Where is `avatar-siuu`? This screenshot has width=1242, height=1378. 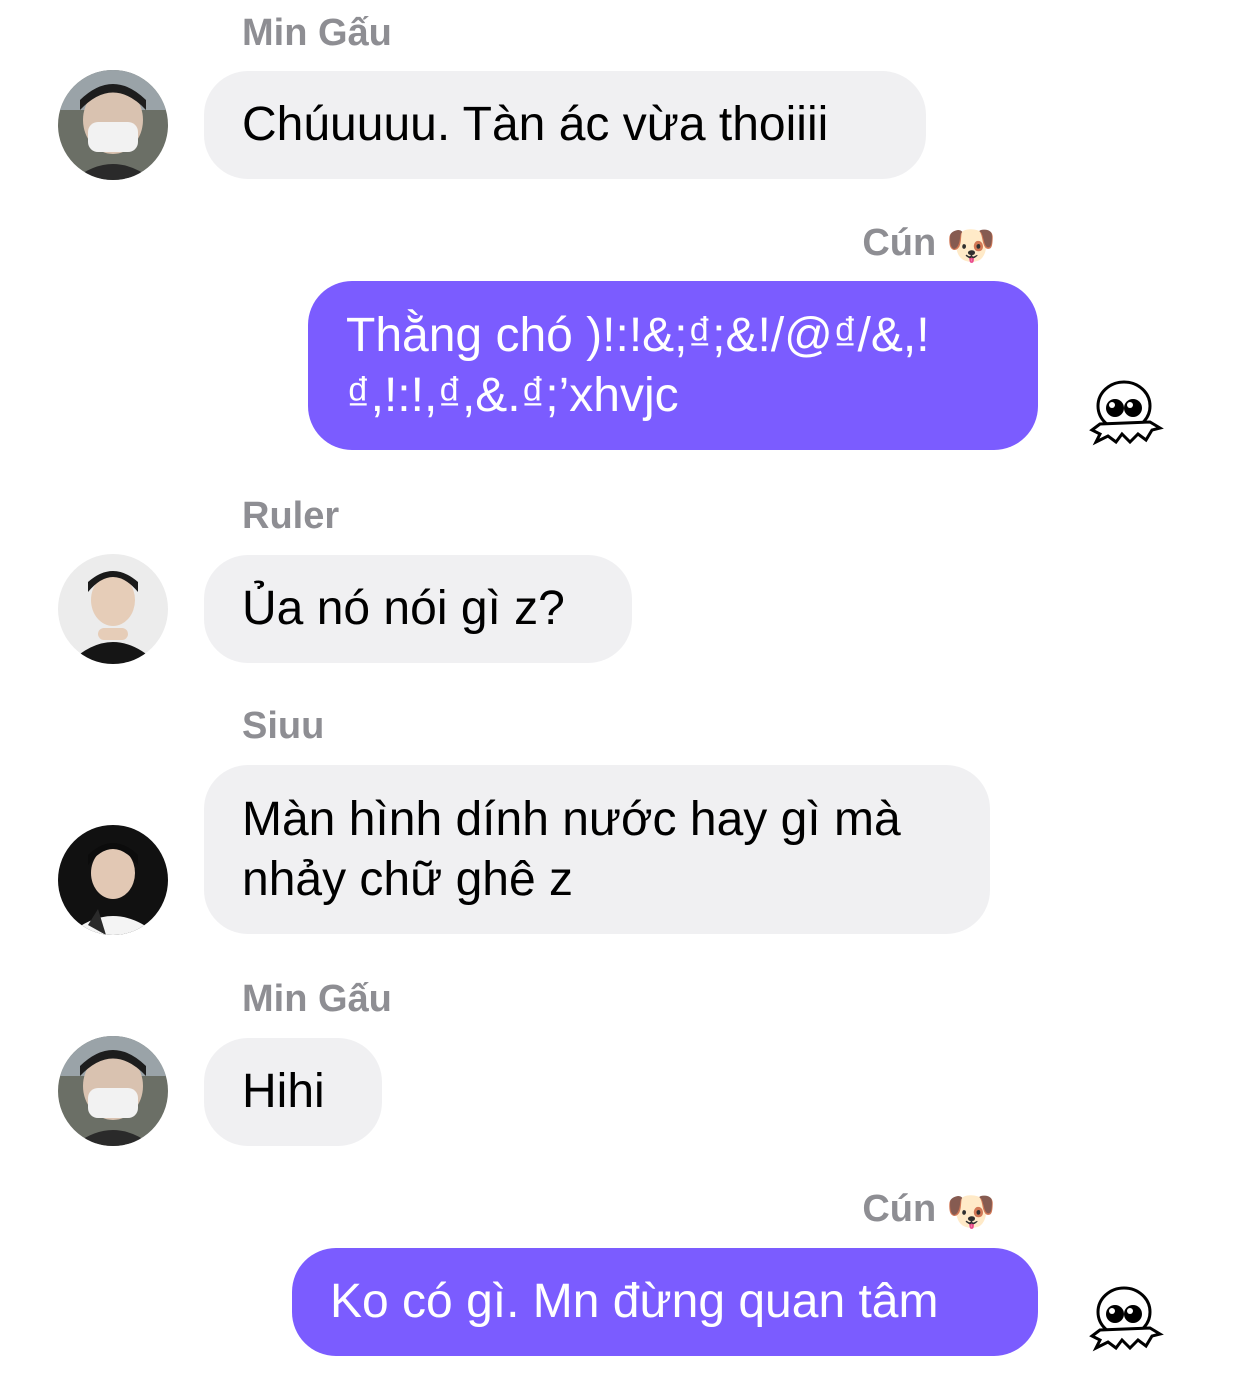
avatar-siuu is located at coordinates (113, 880).